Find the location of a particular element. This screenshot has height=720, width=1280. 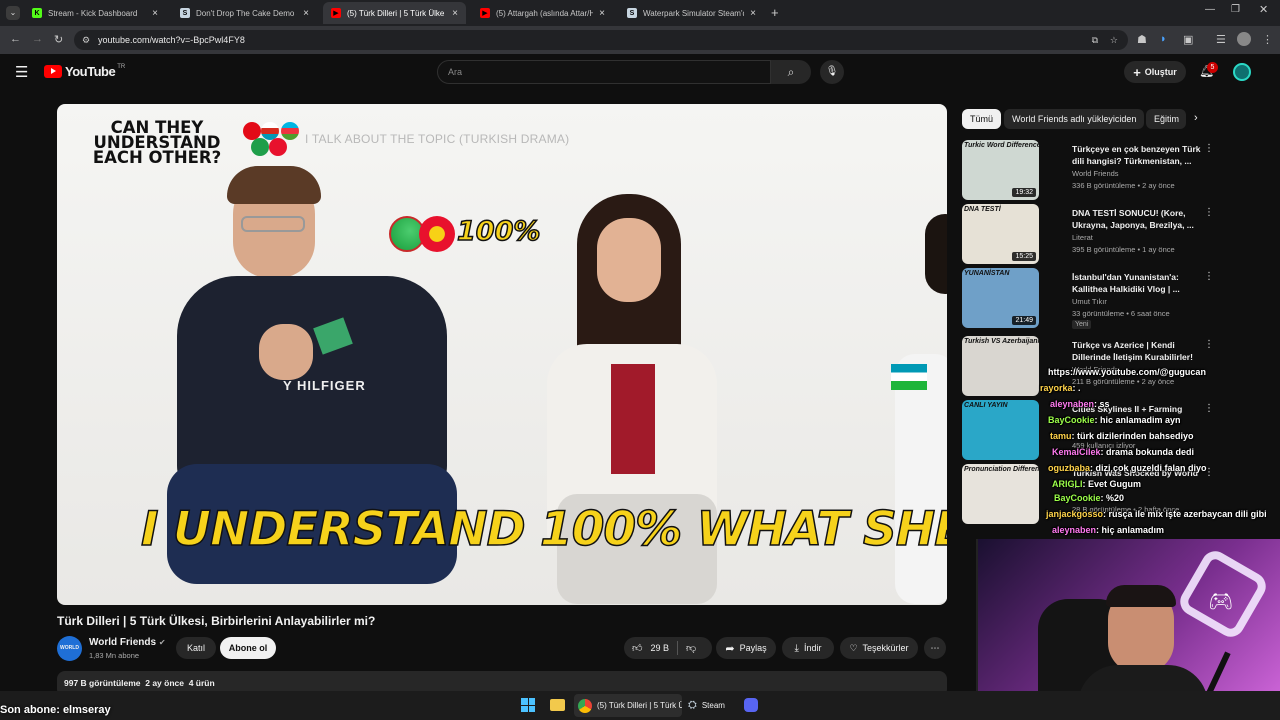

recommended-channel: Umut Tıkır is located at coordinates (1089, 301).